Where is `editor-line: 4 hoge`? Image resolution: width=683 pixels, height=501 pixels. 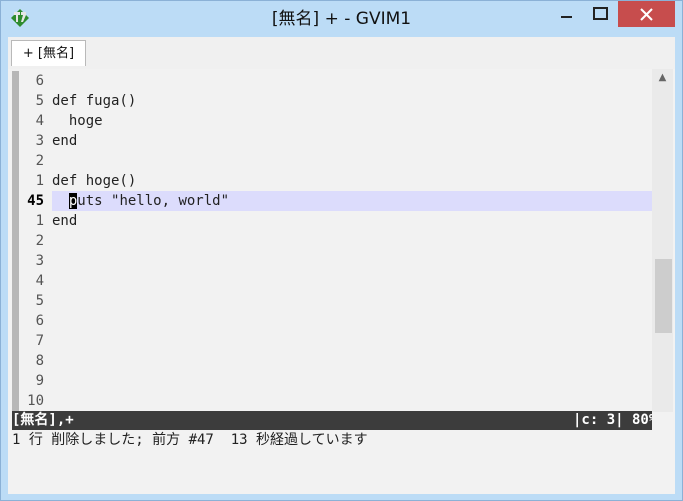
editor-line: 4 hoge is located at coordinates (332, 121).